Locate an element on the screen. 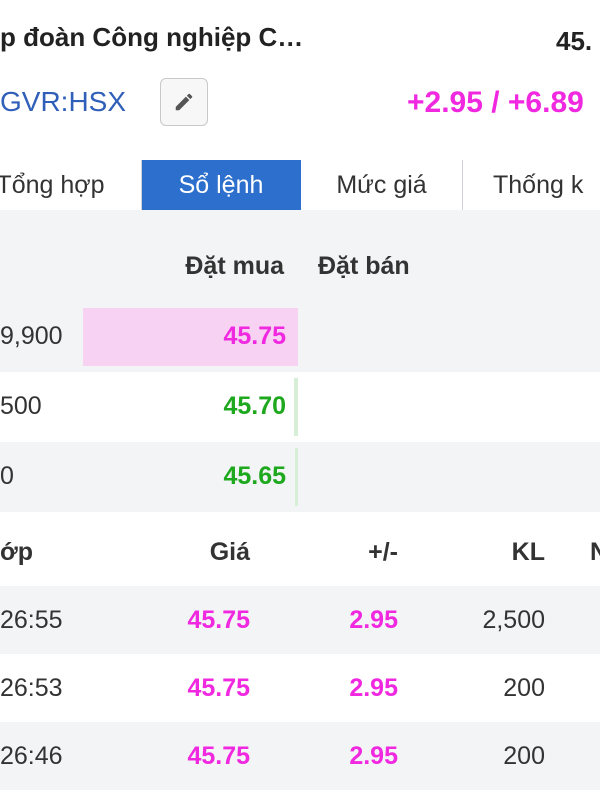 Image resolution: width=600 pixels, height=800 pixels. change-column-header: +/- is located at coordinates (383, 552).